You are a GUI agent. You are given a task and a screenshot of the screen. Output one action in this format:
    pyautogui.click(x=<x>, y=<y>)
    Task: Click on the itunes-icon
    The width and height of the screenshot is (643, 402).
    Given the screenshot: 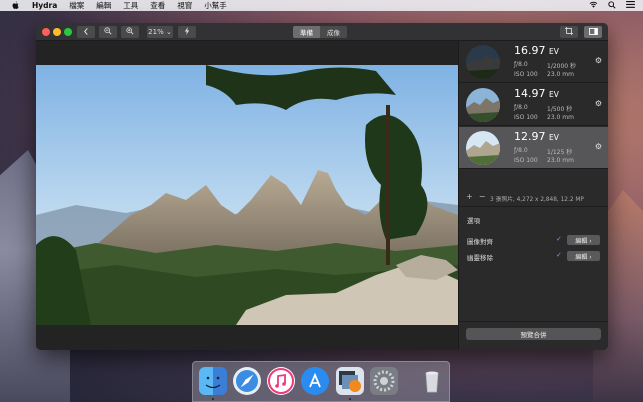 What is the action you would take?
    pyautogui.click(x=281, y=381)
    